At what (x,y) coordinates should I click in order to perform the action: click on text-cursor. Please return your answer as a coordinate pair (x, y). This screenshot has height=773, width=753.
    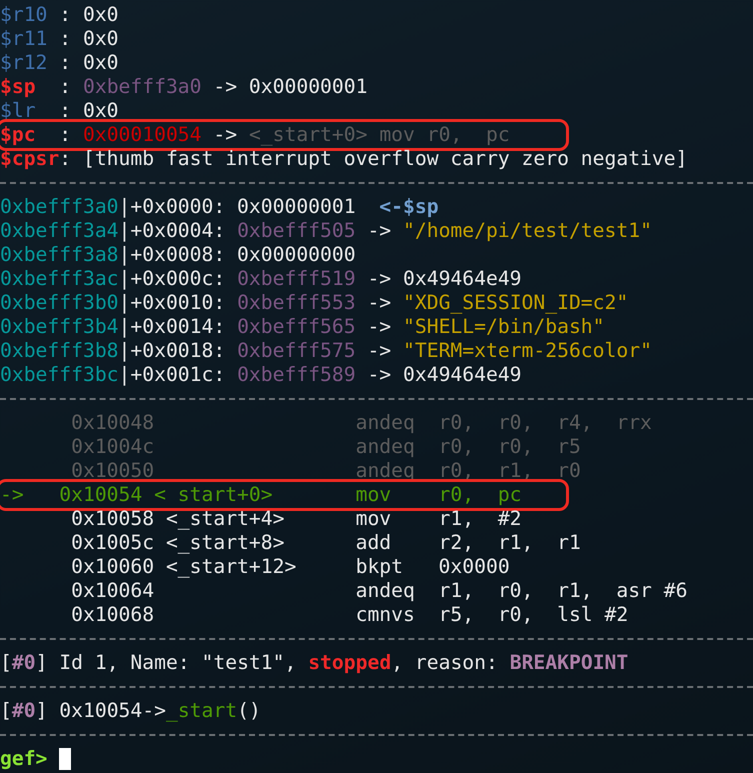
    Looking at the image, I should click on (65, 759).